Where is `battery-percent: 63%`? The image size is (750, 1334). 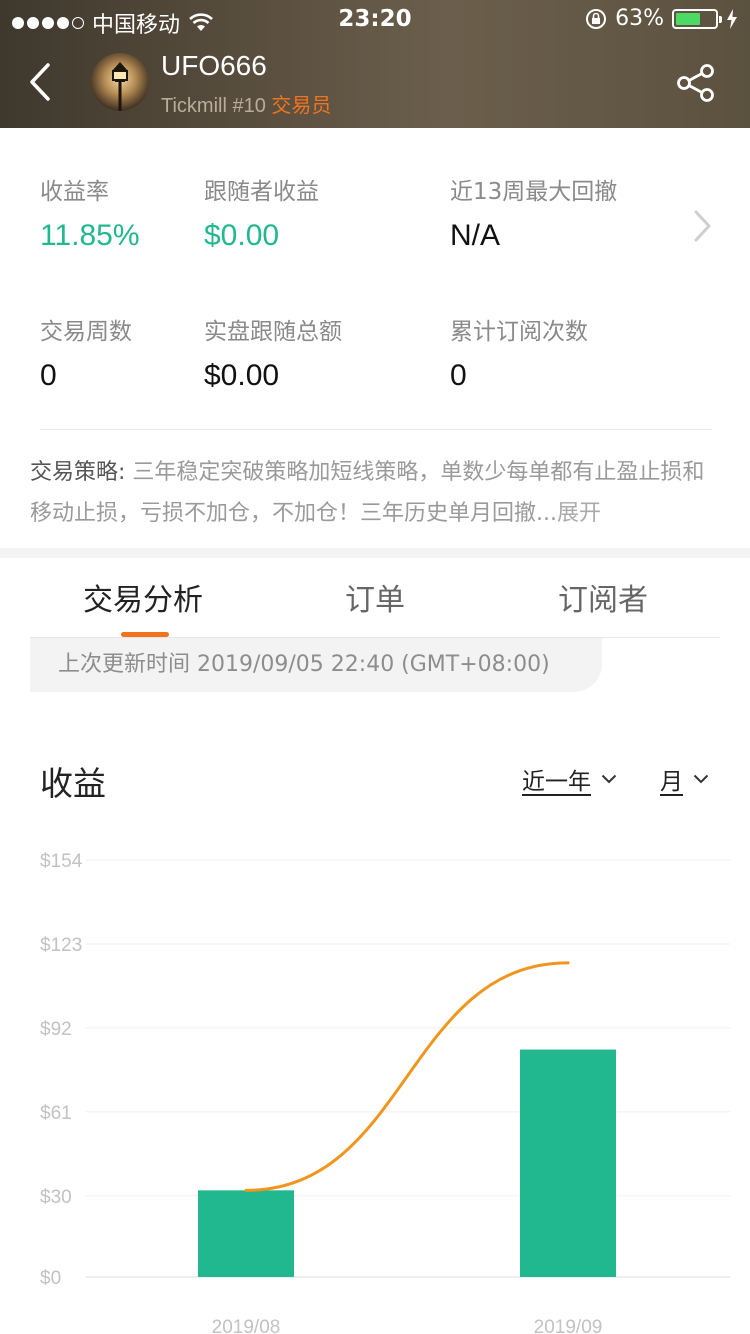
battery-percent: 63% is located at coordinates (639, 18).